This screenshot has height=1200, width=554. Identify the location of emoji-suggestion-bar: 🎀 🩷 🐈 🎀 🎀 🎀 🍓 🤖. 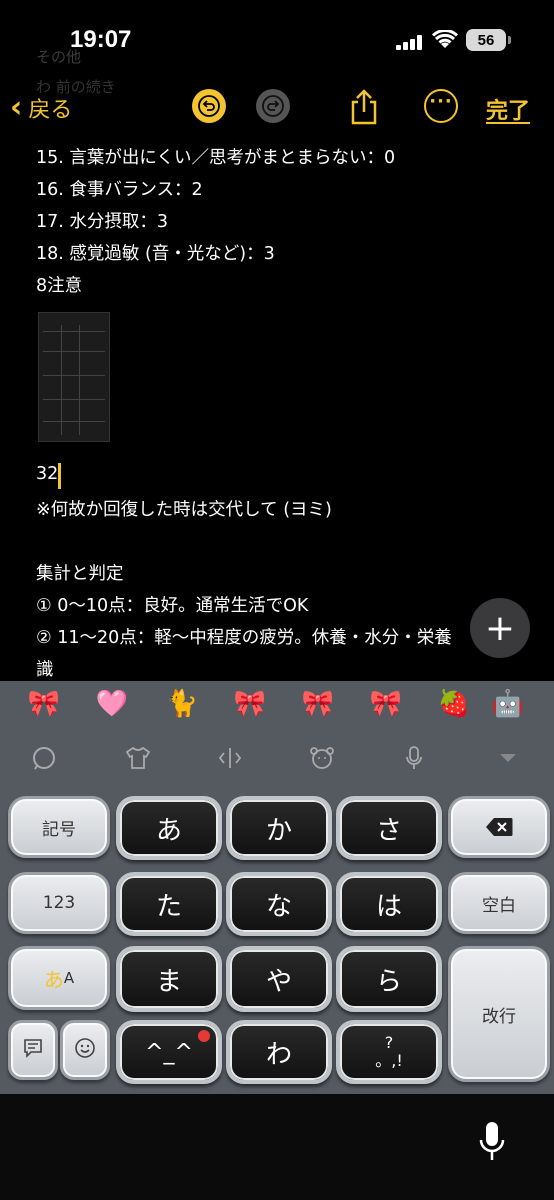
(277, 706).